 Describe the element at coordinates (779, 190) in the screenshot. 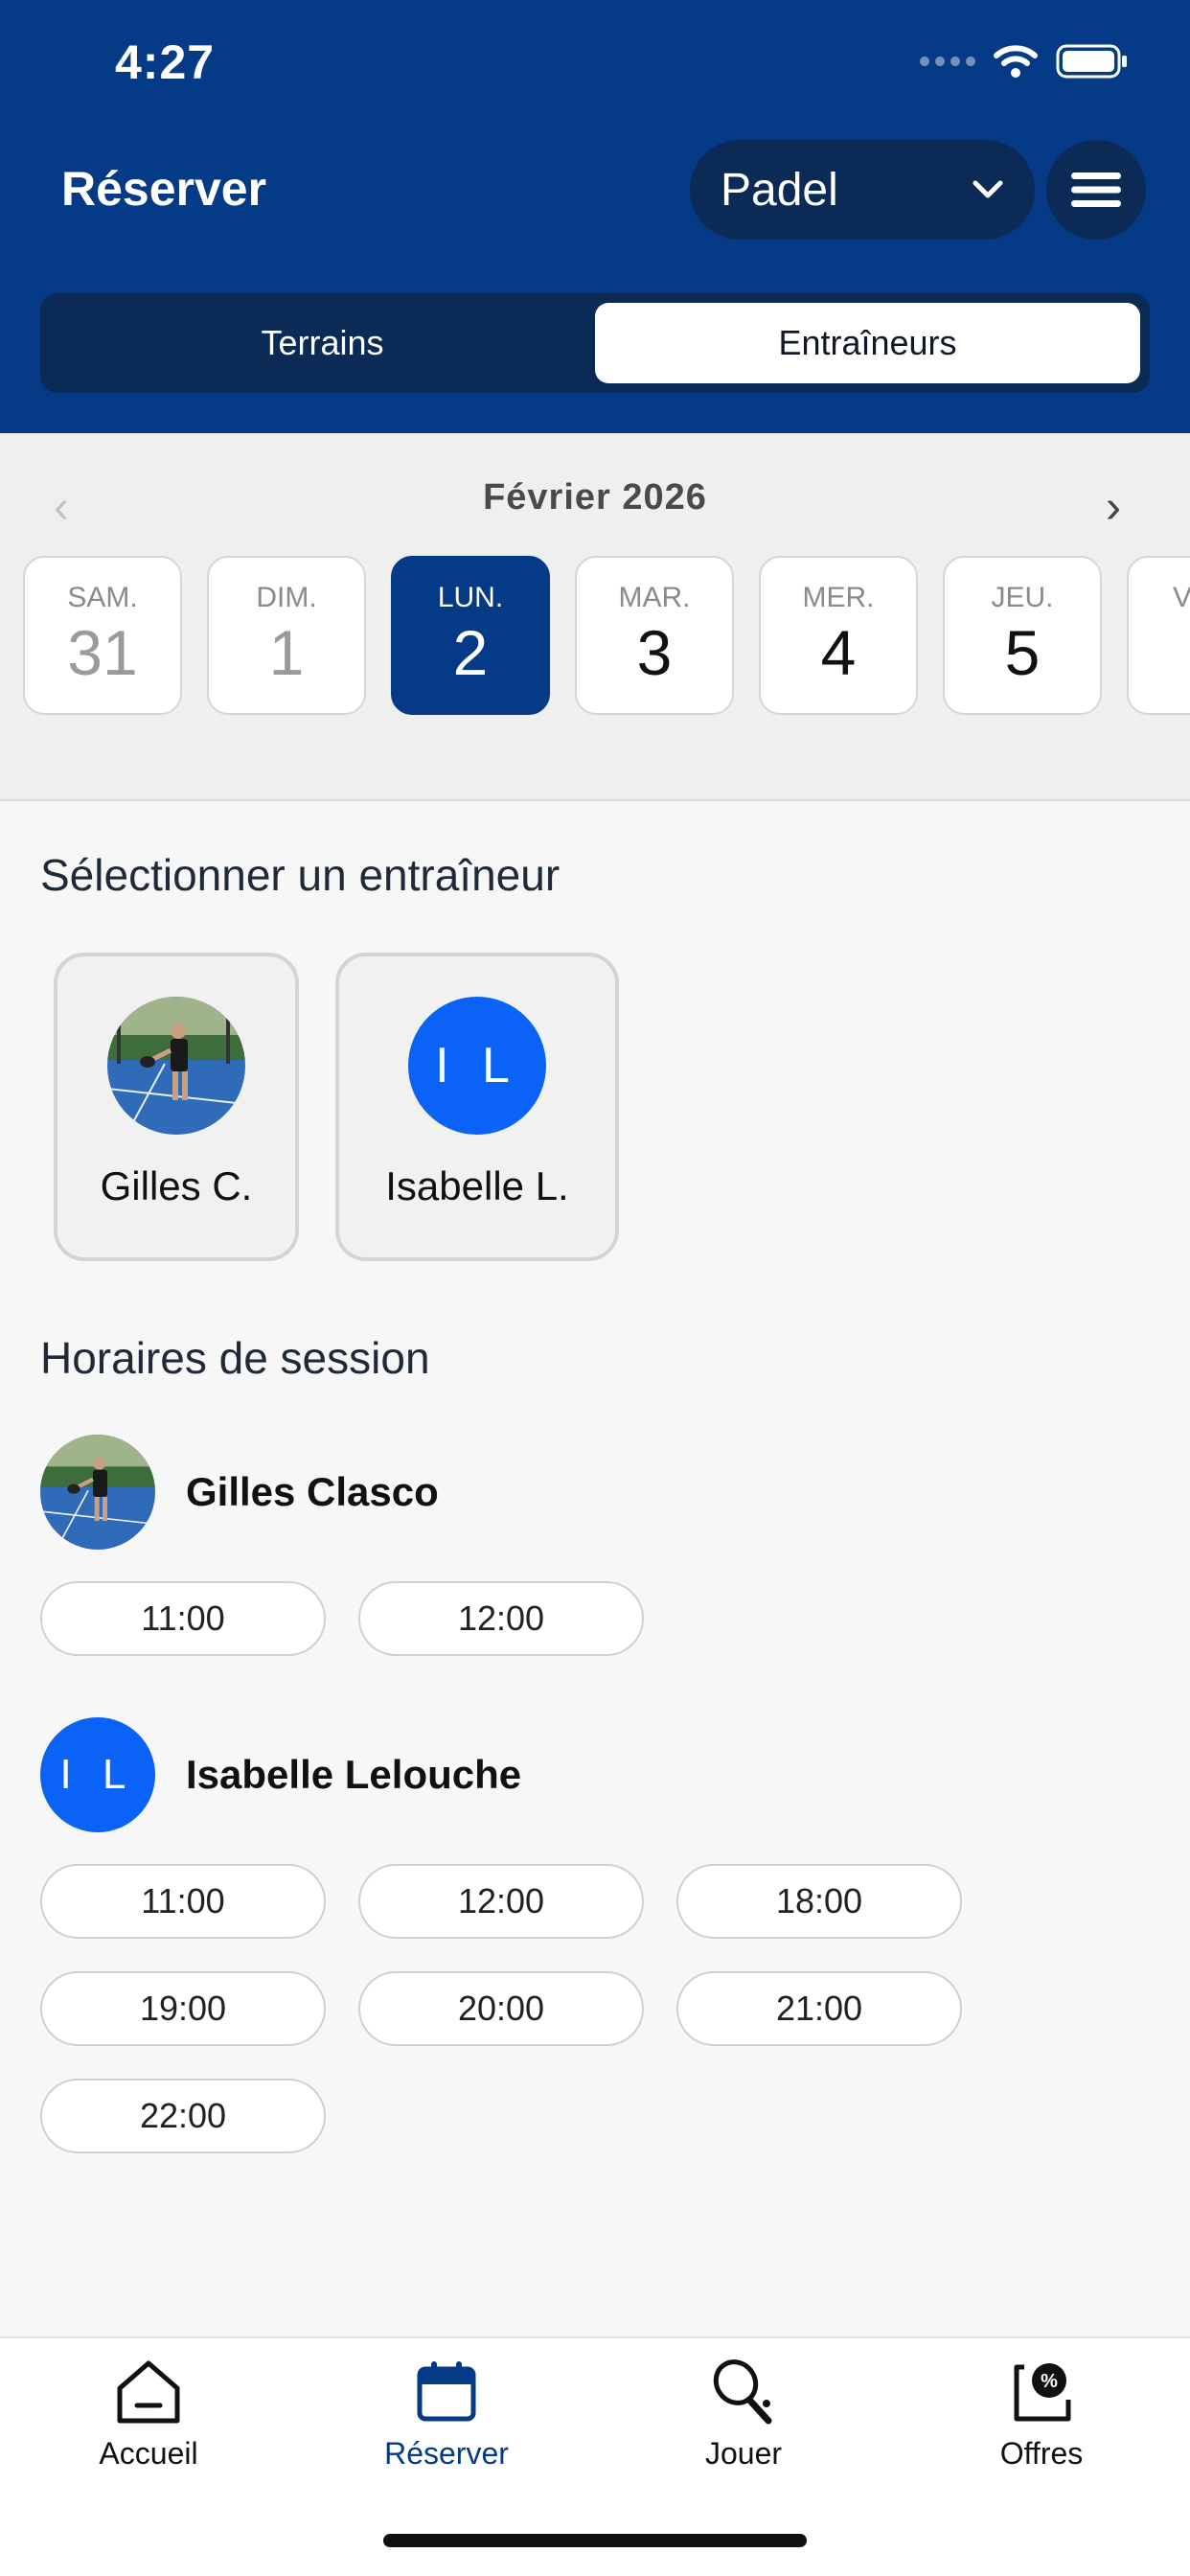

I see `sport-select-value: Padel` at that location.